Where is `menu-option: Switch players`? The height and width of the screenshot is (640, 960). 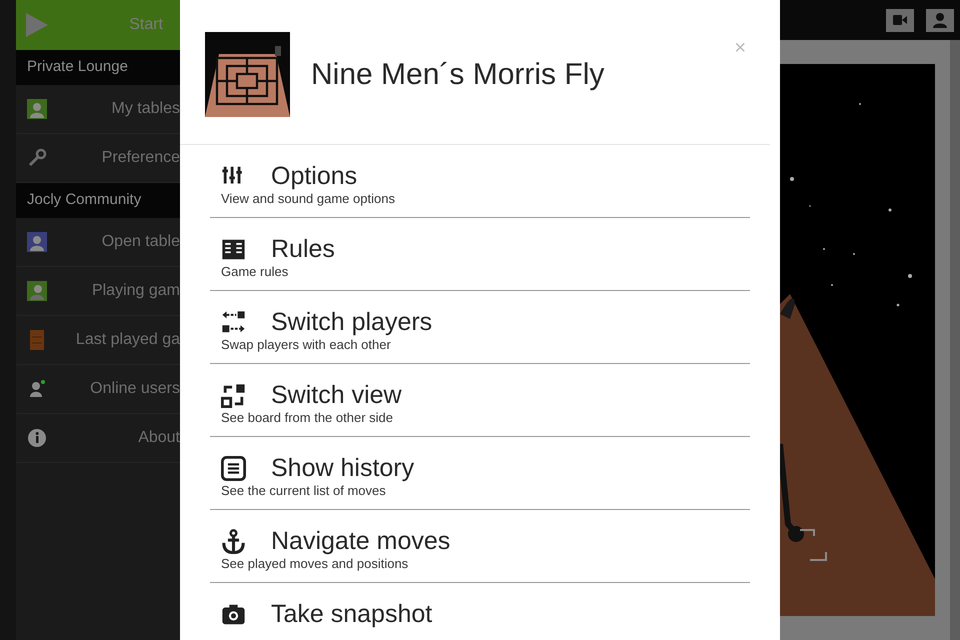
menu-option: Switch players is located at coordinates (351, 322).